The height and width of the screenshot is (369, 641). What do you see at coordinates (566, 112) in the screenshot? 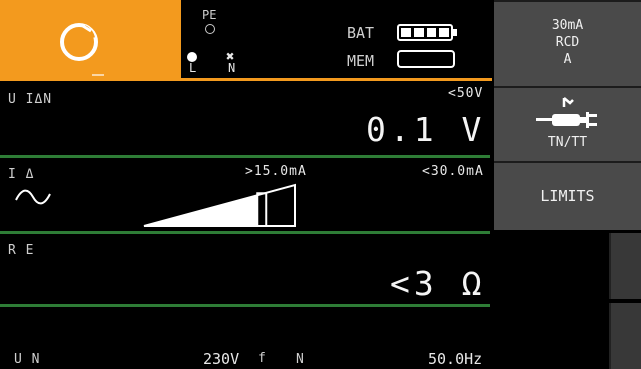
I see `plug-icon` at bounding box center [566, 112].